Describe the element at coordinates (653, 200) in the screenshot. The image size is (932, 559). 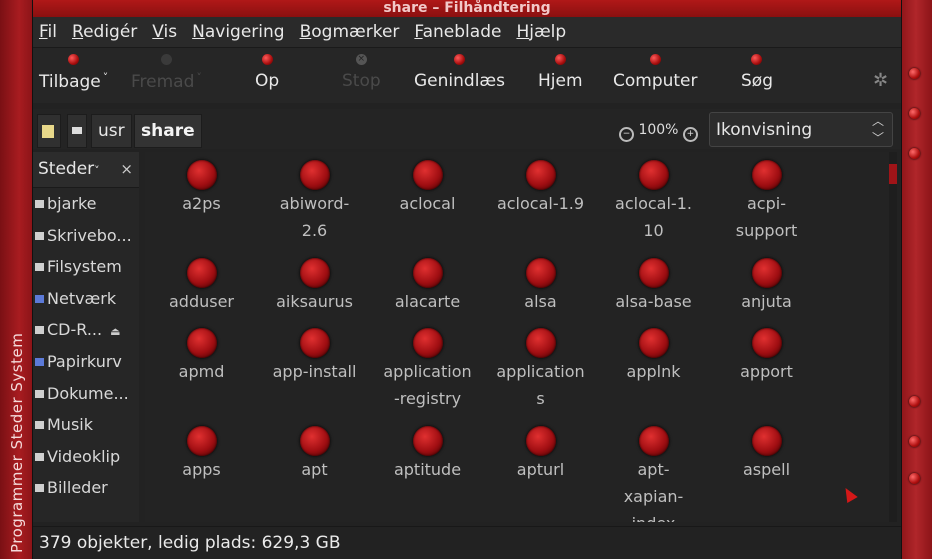
I see `folder-item: aclocal-1. 10` at that location.